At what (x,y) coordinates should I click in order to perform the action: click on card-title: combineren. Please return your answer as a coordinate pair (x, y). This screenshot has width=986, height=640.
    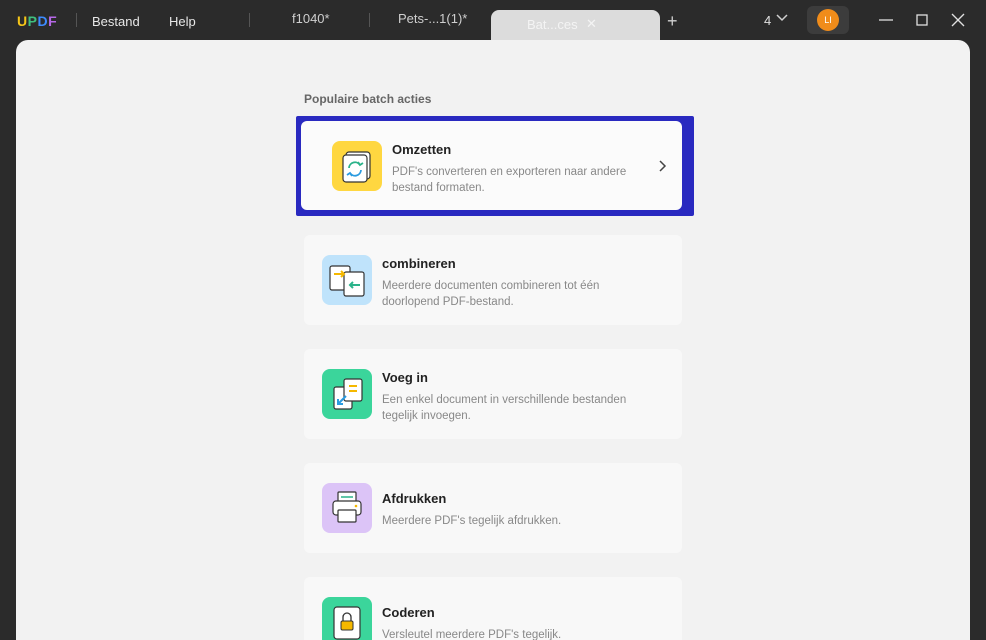
    Looking at the image, I should click on (419, 263).